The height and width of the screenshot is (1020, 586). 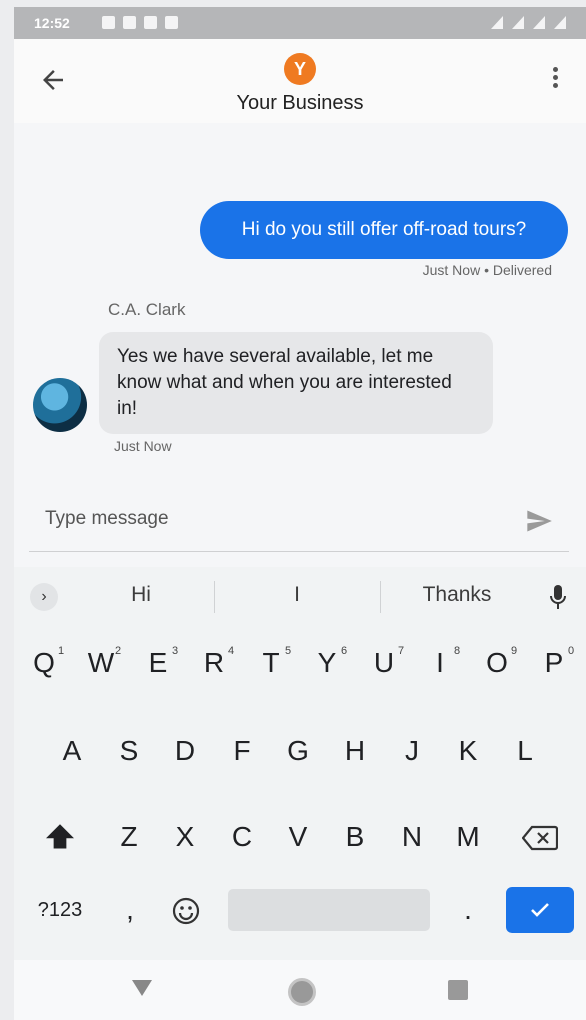 What do you see at coordinates (175, 651) in the screenshot?
I see `key-hint: 3` at bounding box center [175, 651].